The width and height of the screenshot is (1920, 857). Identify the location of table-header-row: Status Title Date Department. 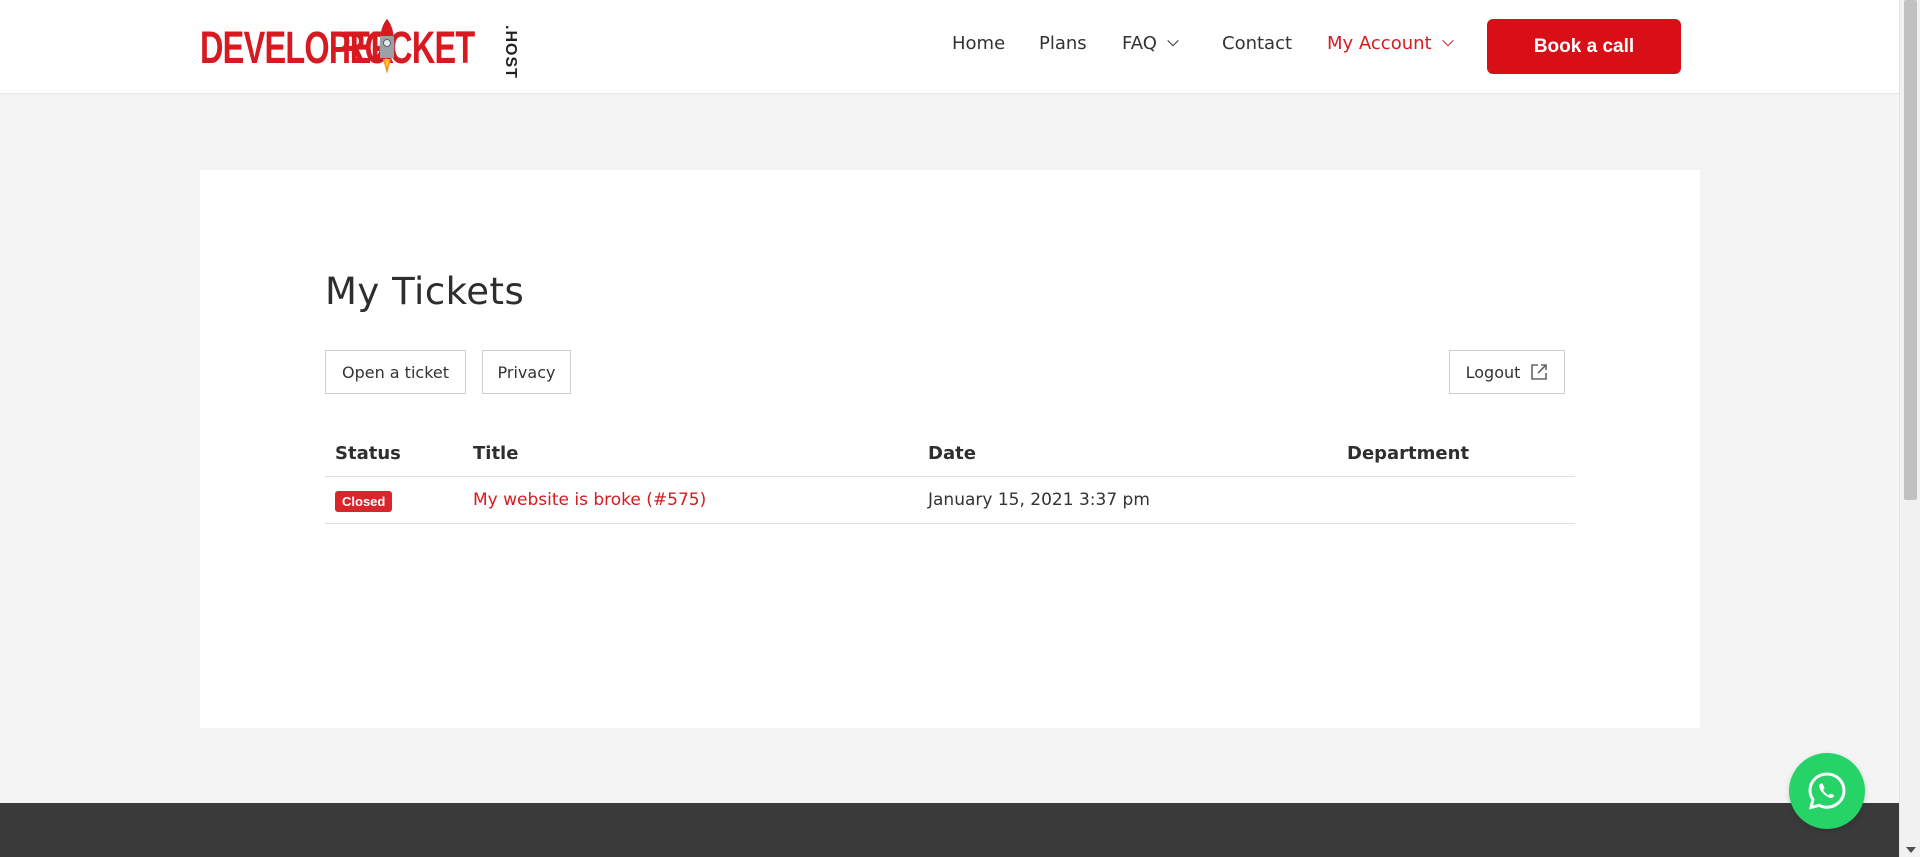
(950, 448).